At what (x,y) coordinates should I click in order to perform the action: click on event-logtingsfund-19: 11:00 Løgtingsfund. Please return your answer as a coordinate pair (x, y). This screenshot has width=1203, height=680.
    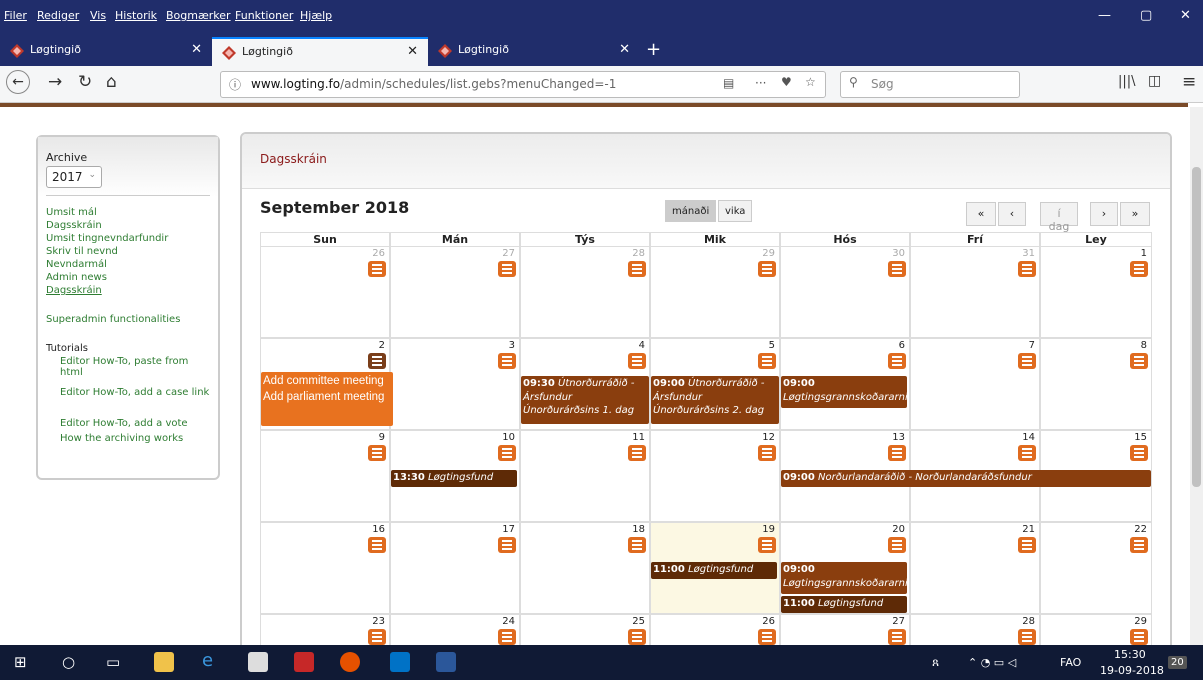
    Looking at the image, I should click on (714, 570).